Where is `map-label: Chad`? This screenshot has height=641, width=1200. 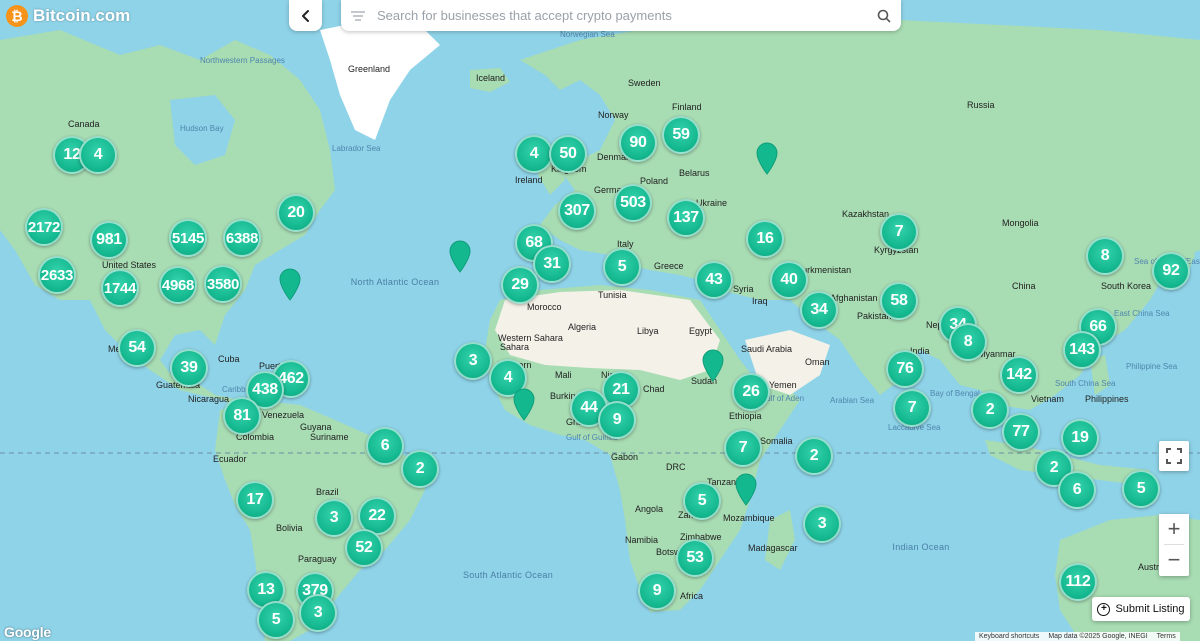
map-label: Chad is located at coordinates (654, 389).